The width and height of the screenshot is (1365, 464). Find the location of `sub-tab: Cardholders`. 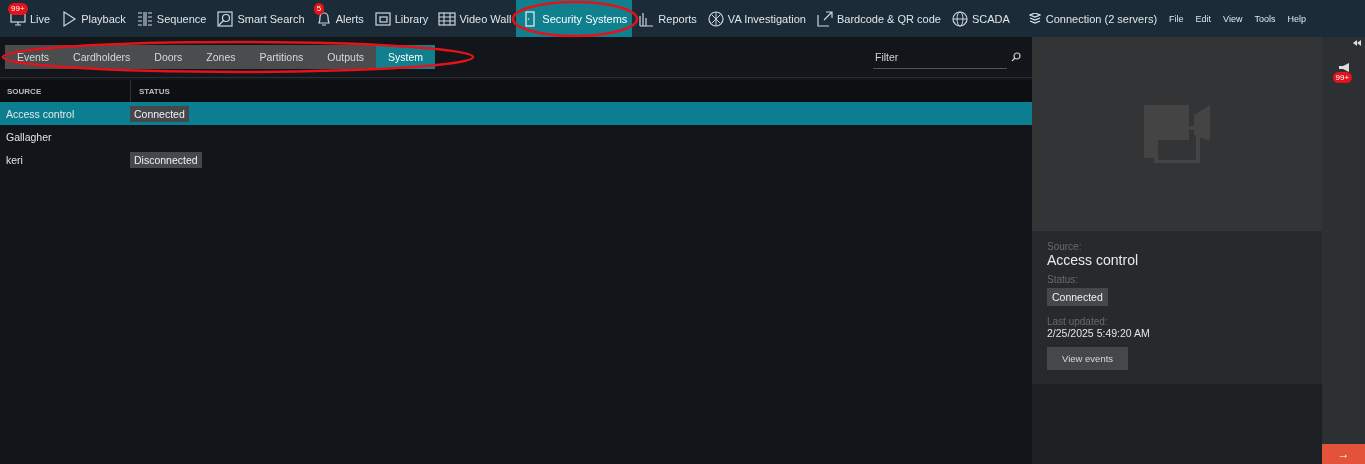

sub-tab: Cardholders is located at coordinates (102, 57).